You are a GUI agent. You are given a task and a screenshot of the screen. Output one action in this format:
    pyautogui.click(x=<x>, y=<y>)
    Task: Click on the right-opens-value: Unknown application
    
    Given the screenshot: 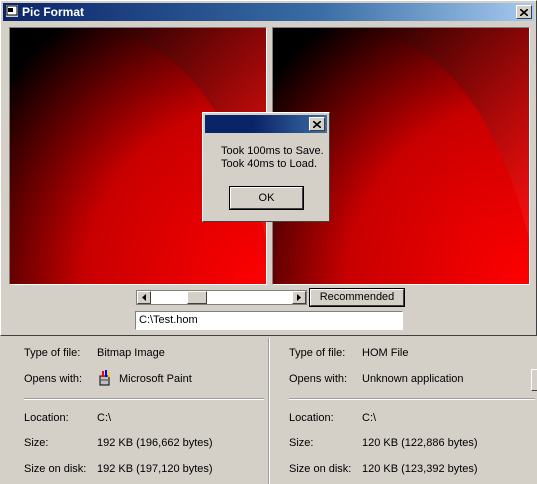 What is the action you would take?
    pyautogui.click(x=413, y=379)
    